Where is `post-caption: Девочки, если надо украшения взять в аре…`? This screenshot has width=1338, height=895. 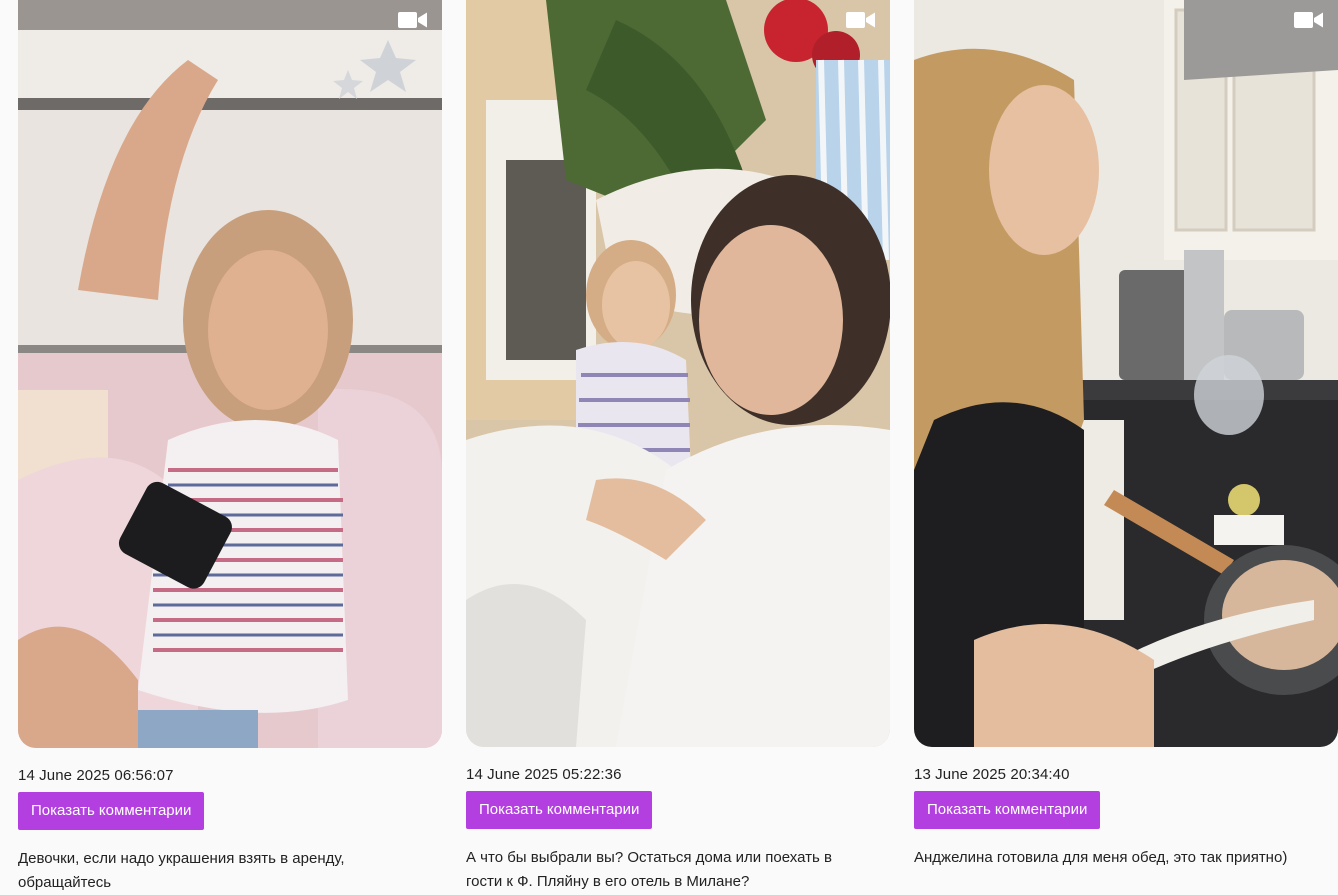
post-caption: Девочки, если надо украшения взять в аре… is located at coordinates (181, 870).